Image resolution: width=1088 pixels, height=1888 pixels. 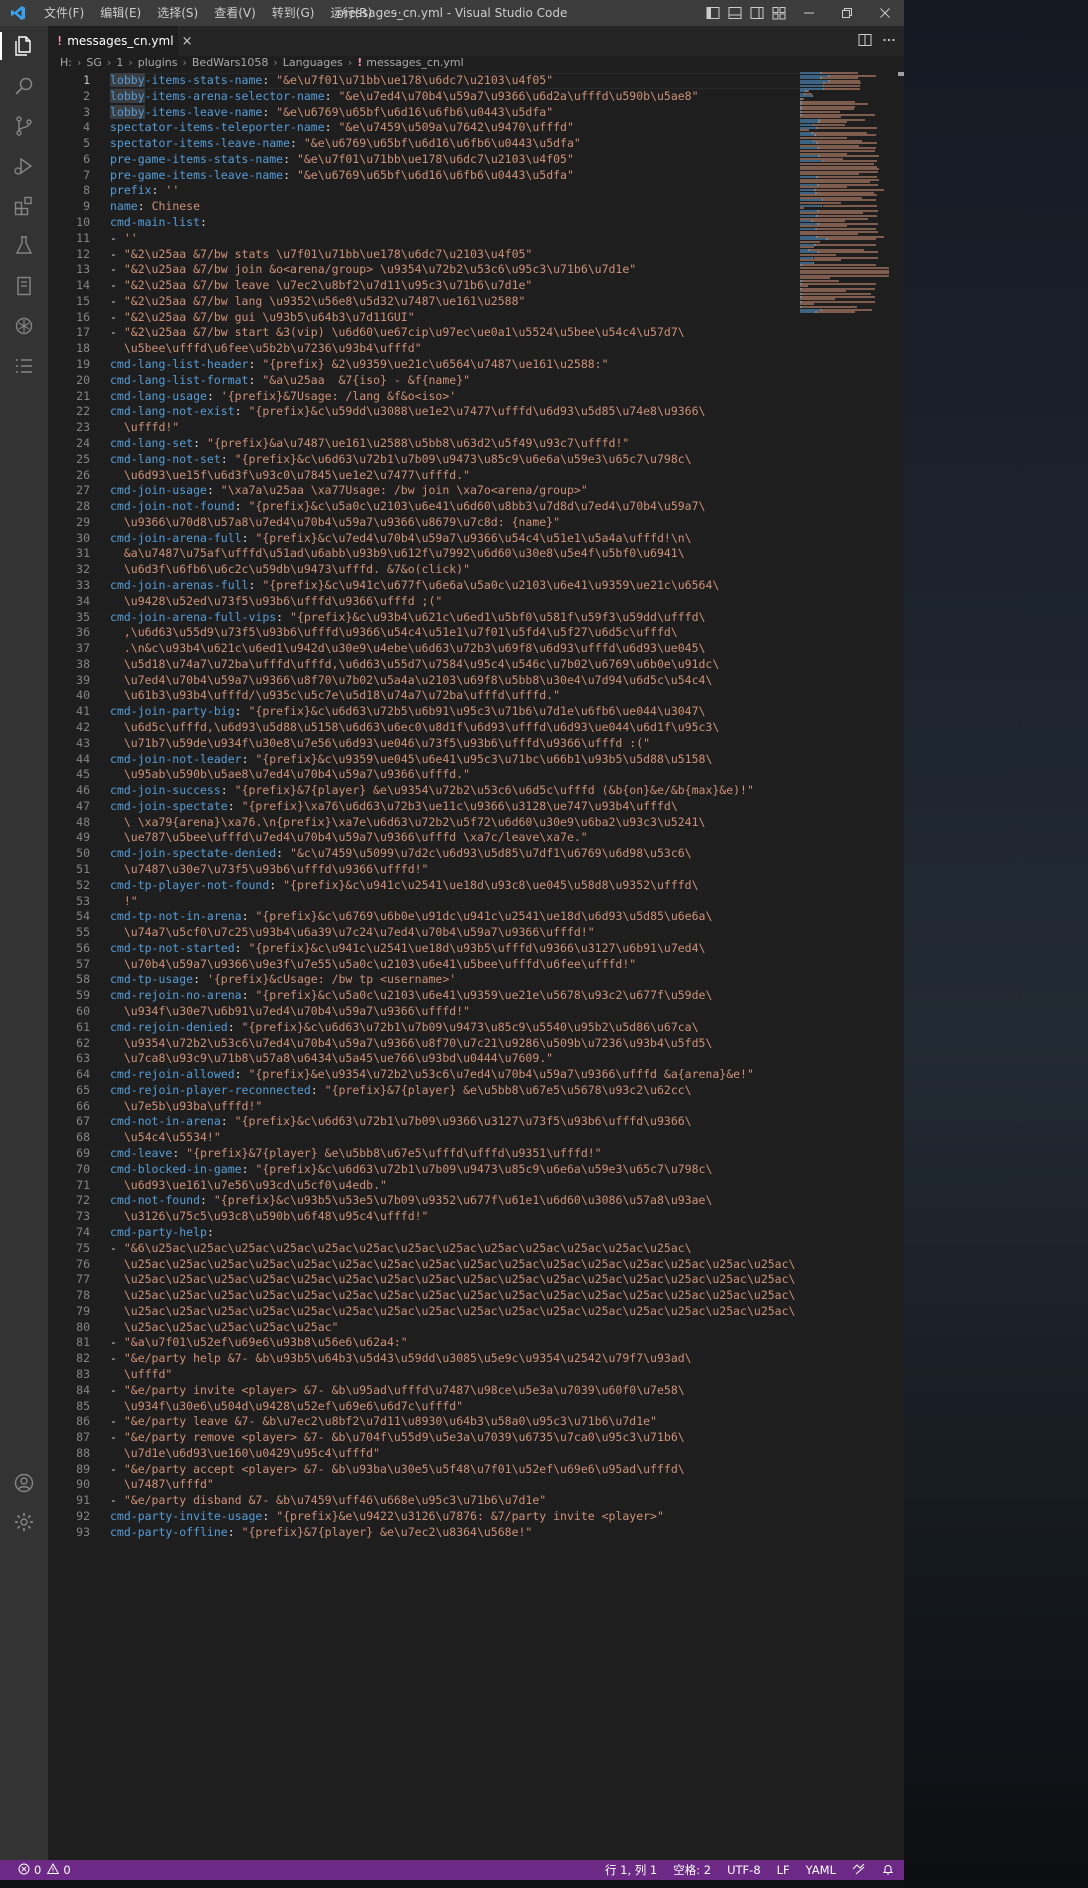 What do you see at coordinates (24, 46) in the screenshot?
I see `files-icon` at bounding box center [24, 46].